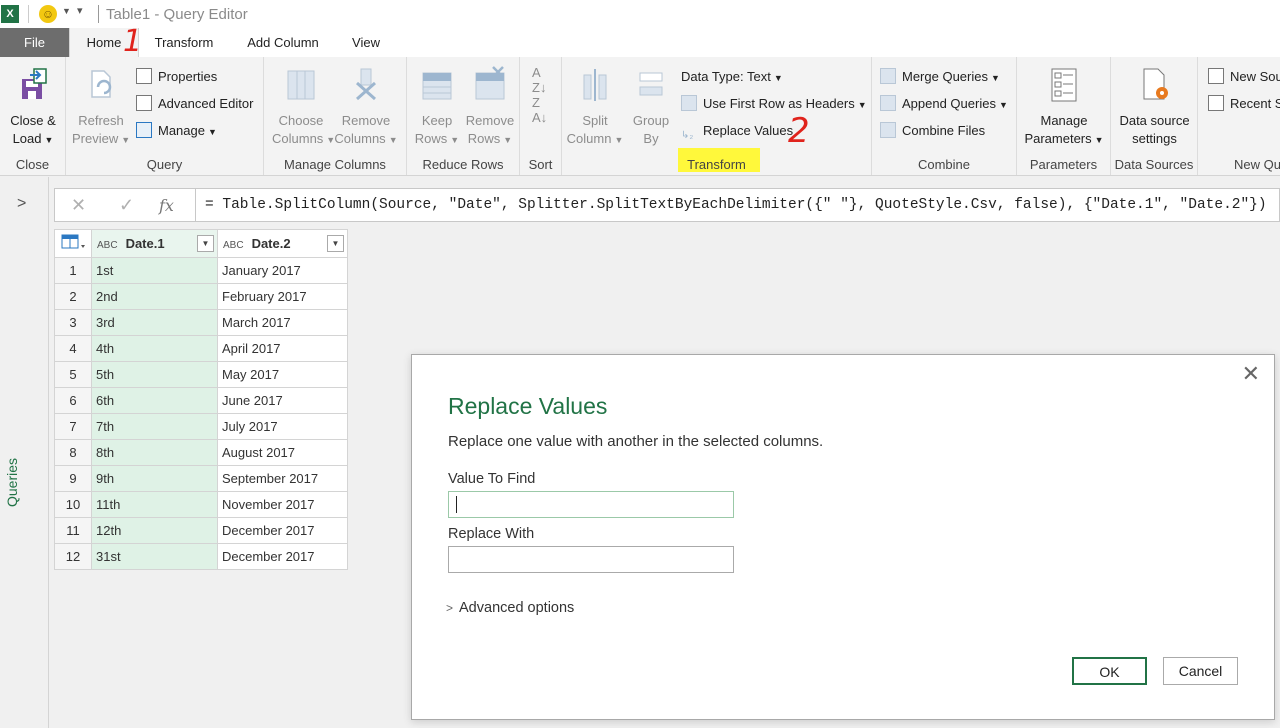 Image resolution: width=1280 pixels, height=728 pixels. I want to click on sort-descending-icon: Z A↓, so click(539, 110).